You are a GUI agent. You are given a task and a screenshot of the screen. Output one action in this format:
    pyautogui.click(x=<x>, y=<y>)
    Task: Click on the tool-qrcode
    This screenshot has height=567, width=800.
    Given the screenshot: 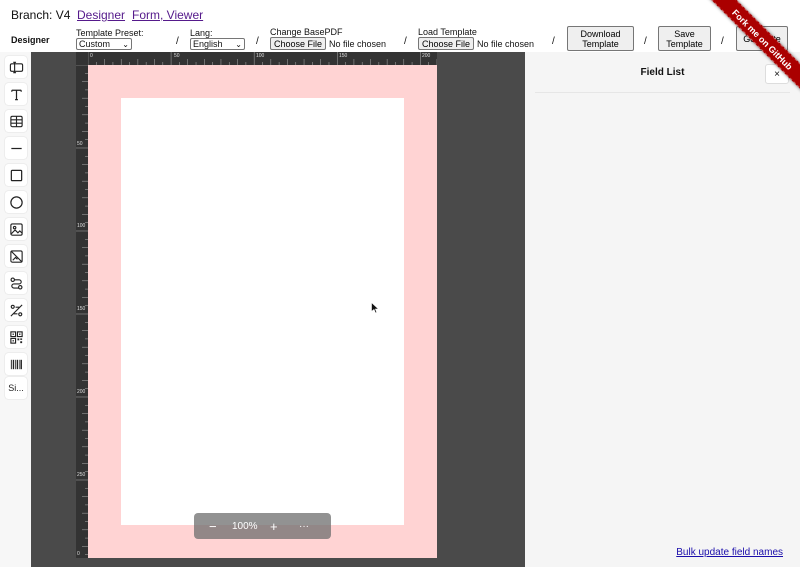 What is the action you would take?
    pyautogui.click(x=16, y=337)
    